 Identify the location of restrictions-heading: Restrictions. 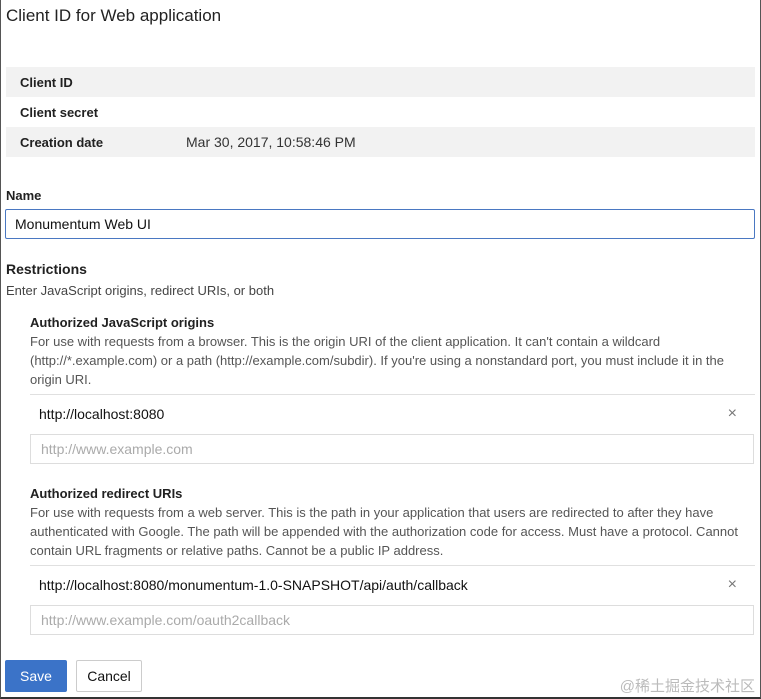
(46, 269).